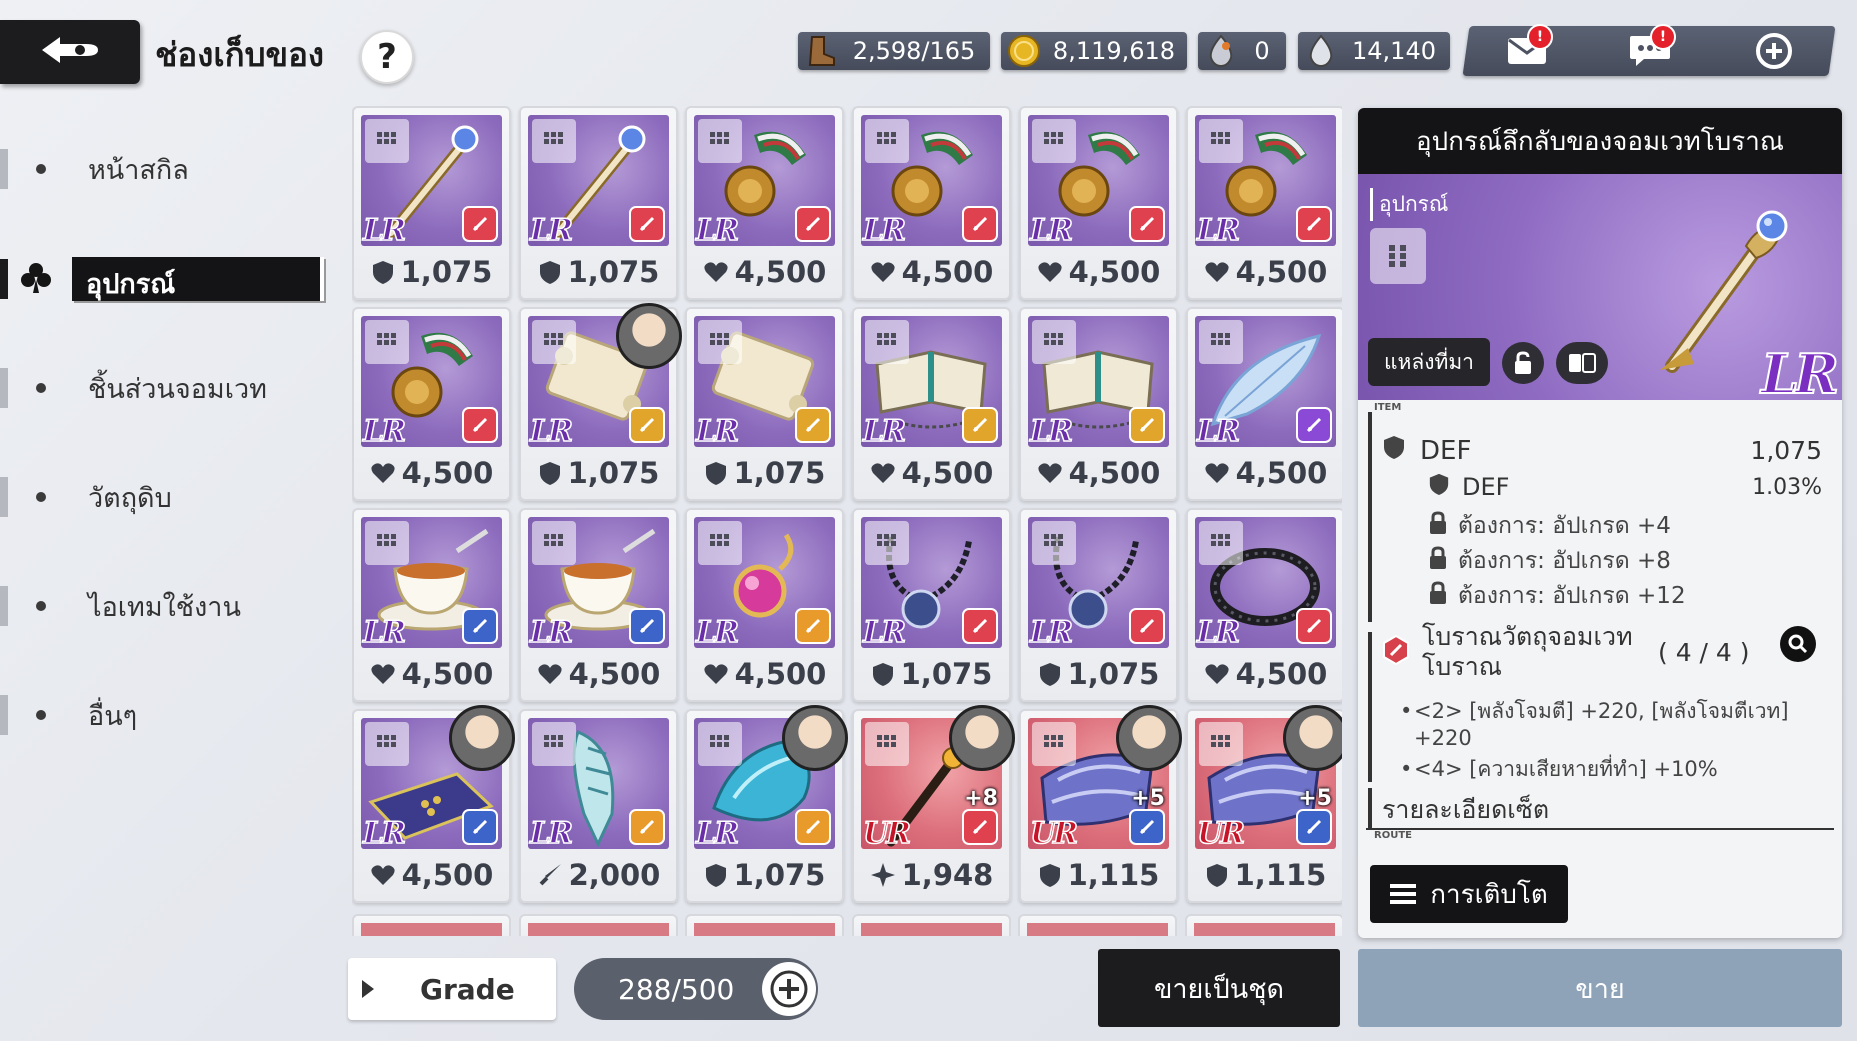 This screenshot has width=1857, height=1041. I want to click on bullet-icon, so click(41, 388).